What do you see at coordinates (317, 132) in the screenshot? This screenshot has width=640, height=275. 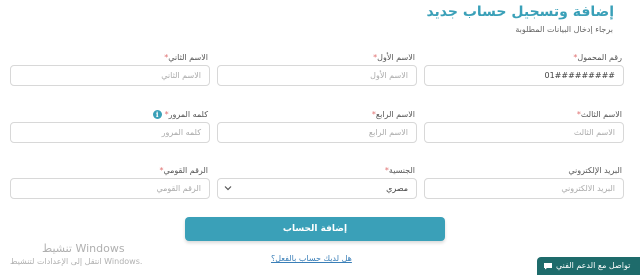 I see `fourth-name-input: الاسم الرابع` at bounding box center [317, 132].